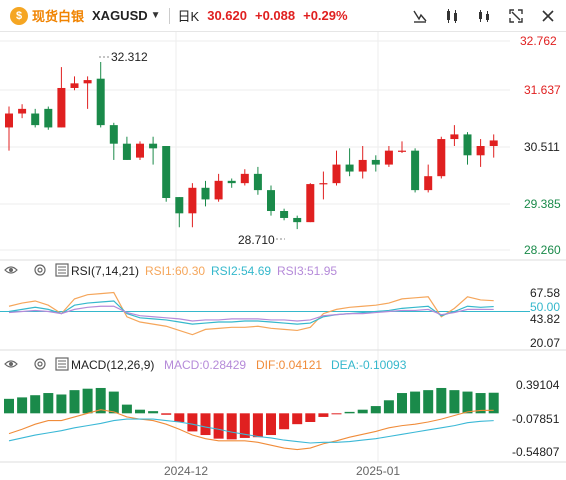 This screenshot has width=566, height=480. I want to click on drag-icon, so click(420, 16).